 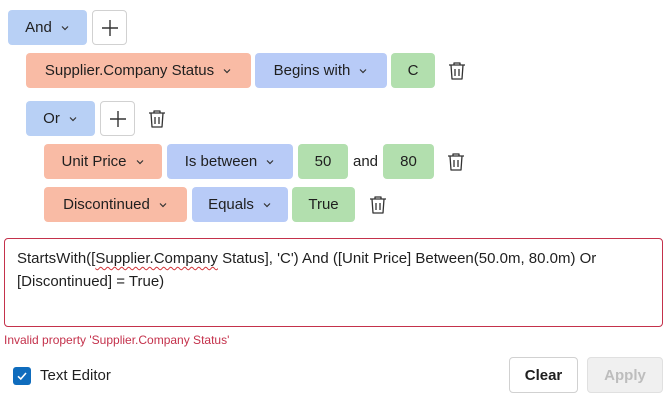 I want to click on condition1-delete-button, so click(x=457, y=71).